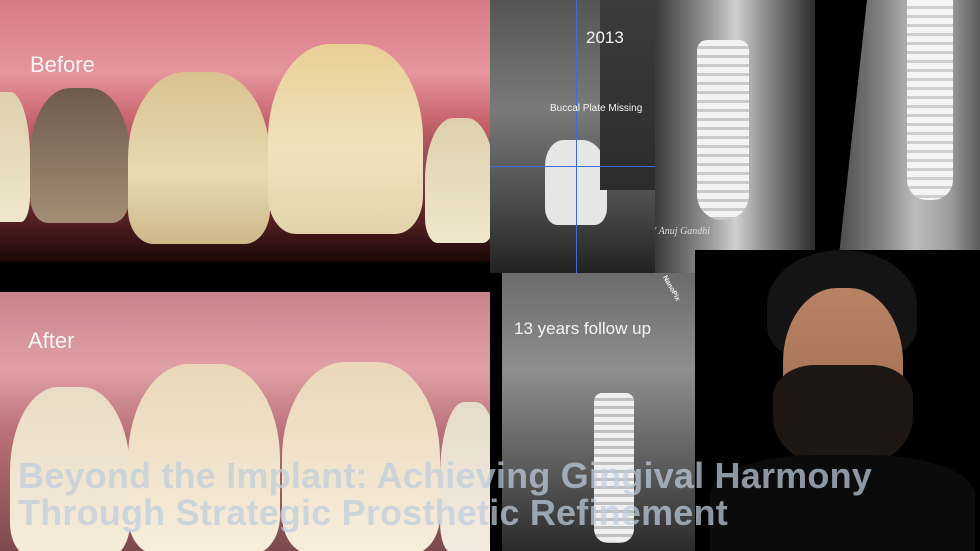 Image resolution: width=980 pixels, height=551 pixels. What do you see at coordinates (583, 328) in the screenshot?
I see `followup-label: 13 years follow up` at bounding box center [583, 328].